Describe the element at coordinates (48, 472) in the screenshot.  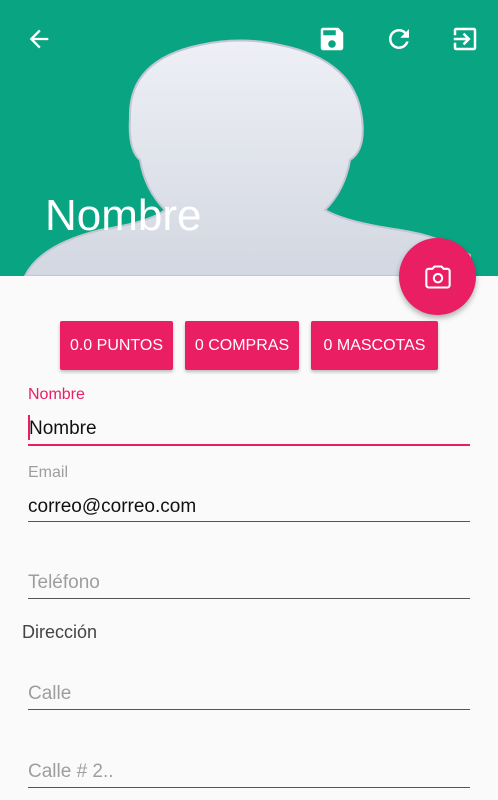
I see `email-field-label: Email` at that location.